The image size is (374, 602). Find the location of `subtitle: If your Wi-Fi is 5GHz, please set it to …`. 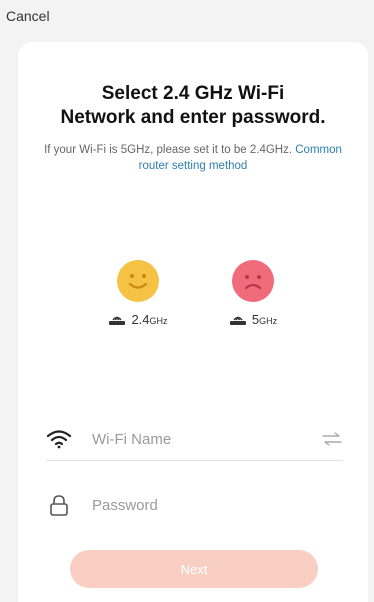

subtitle: If your Wi-Fi is 5GHz, please set it to … is located at coordinates (193, 158).